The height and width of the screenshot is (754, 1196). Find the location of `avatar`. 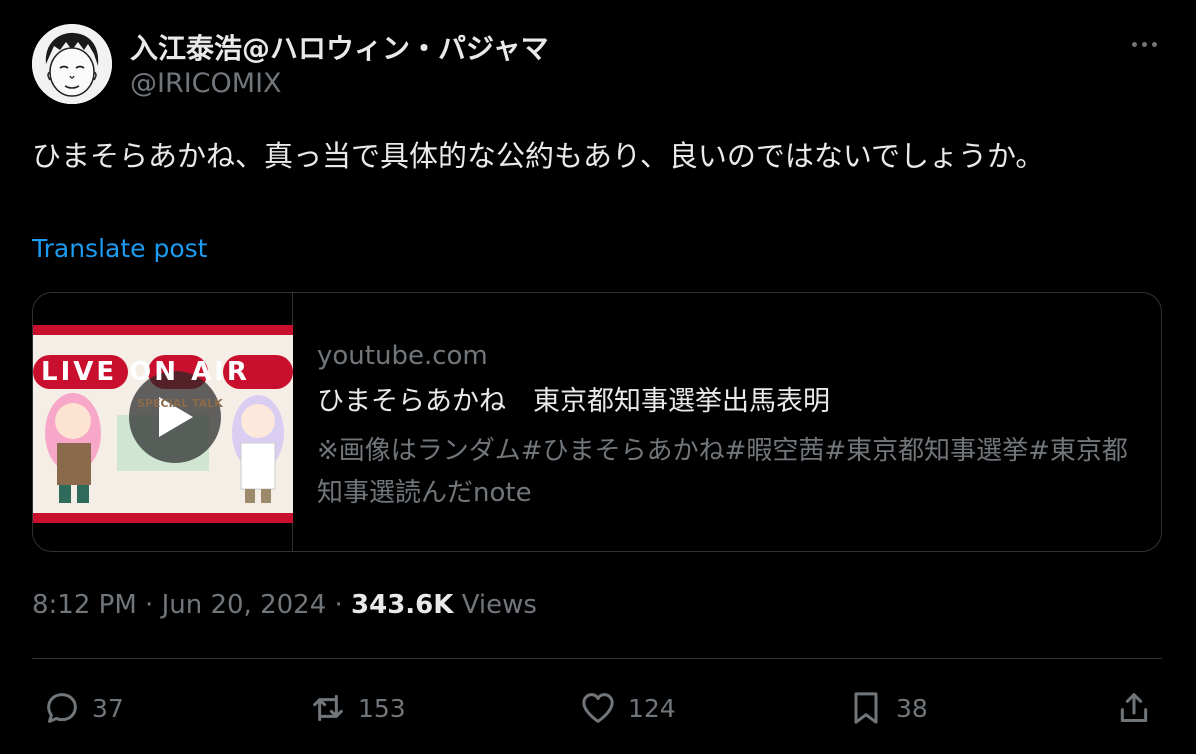

avatar is located at coordinates (72, 64).